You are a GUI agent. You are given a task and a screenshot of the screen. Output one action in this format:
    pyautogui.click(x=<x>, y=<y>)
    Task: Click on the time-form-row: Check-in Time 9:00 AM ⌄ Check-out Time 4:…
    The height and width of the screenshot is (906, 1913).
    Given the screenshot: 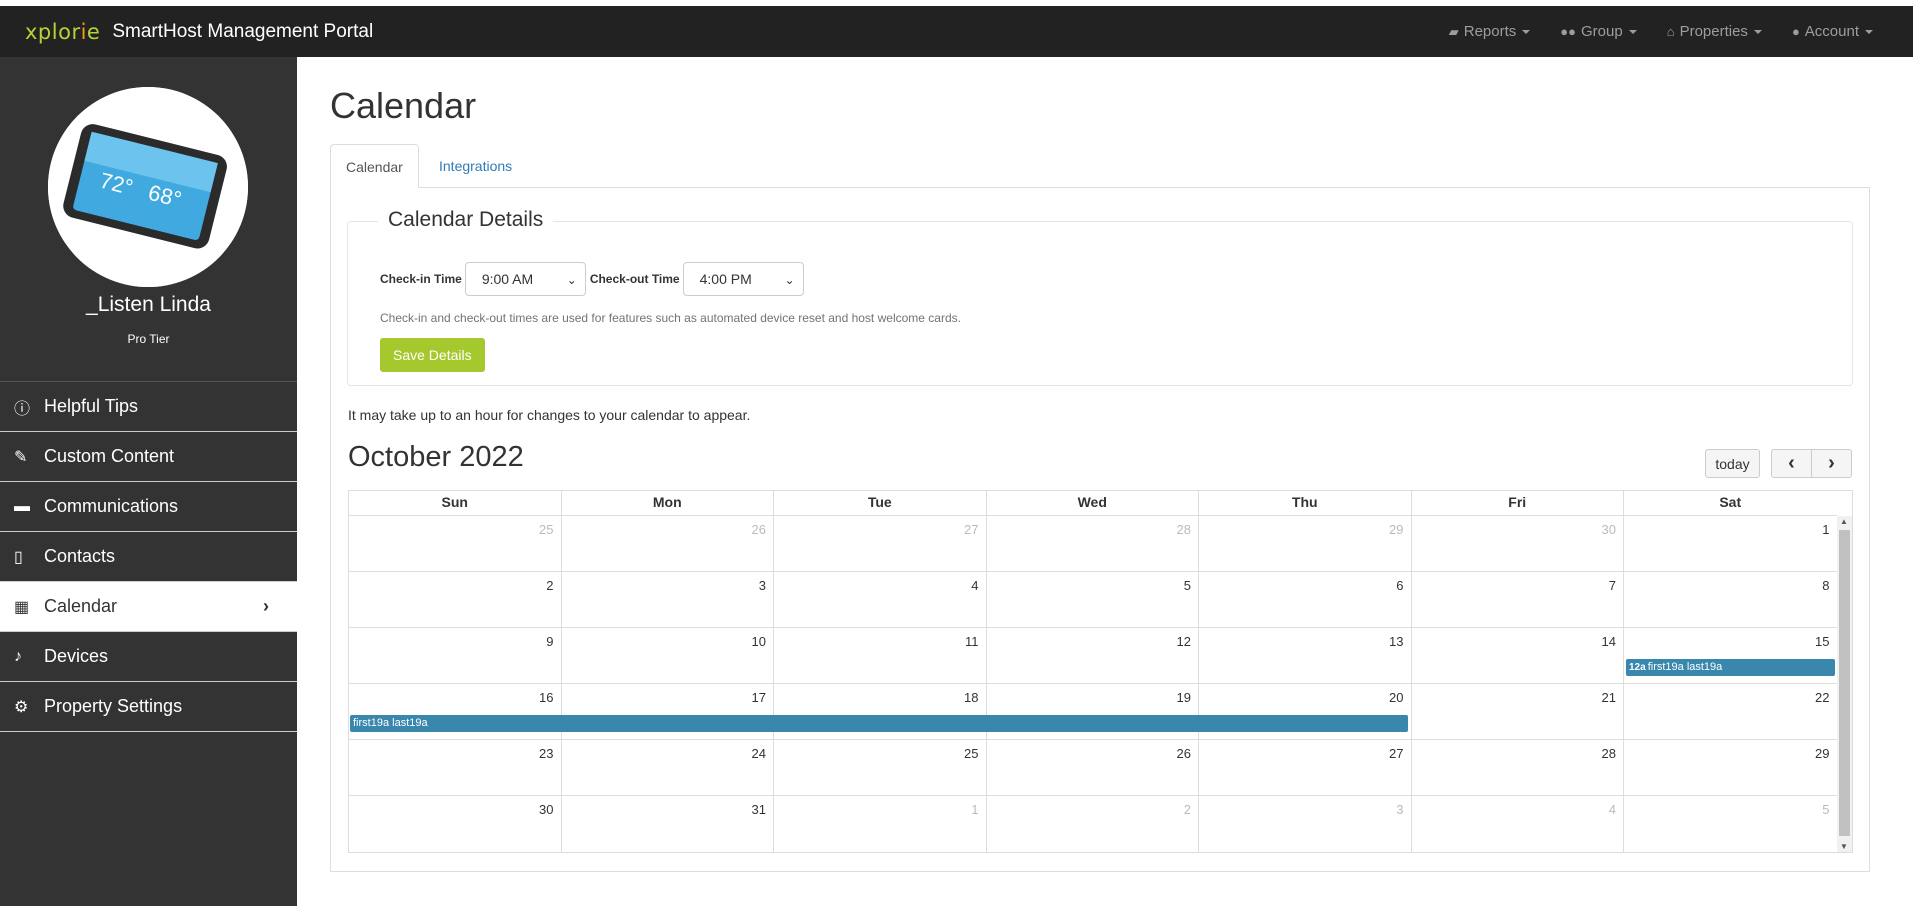 What is the action you would take?
    pyautogui.click(x=594, y=279)
    